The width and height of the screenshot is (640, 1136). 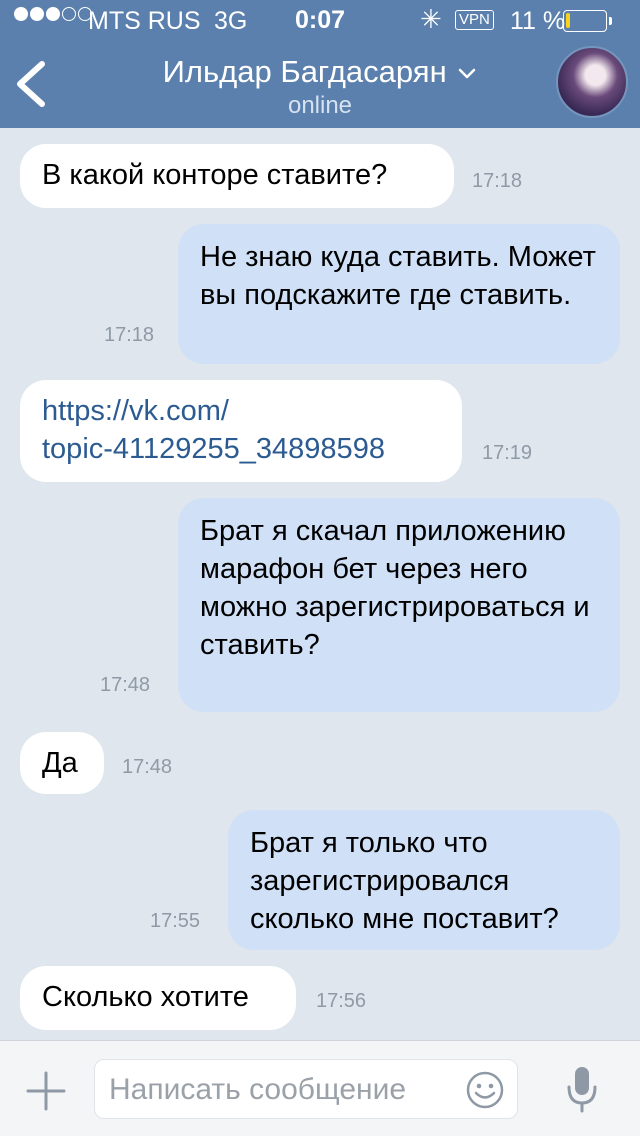 What do you see at coordinates (158, 998) in the screenshot?
I see `message-bubble: Сколько хотите` at bounding box center [158, 998].